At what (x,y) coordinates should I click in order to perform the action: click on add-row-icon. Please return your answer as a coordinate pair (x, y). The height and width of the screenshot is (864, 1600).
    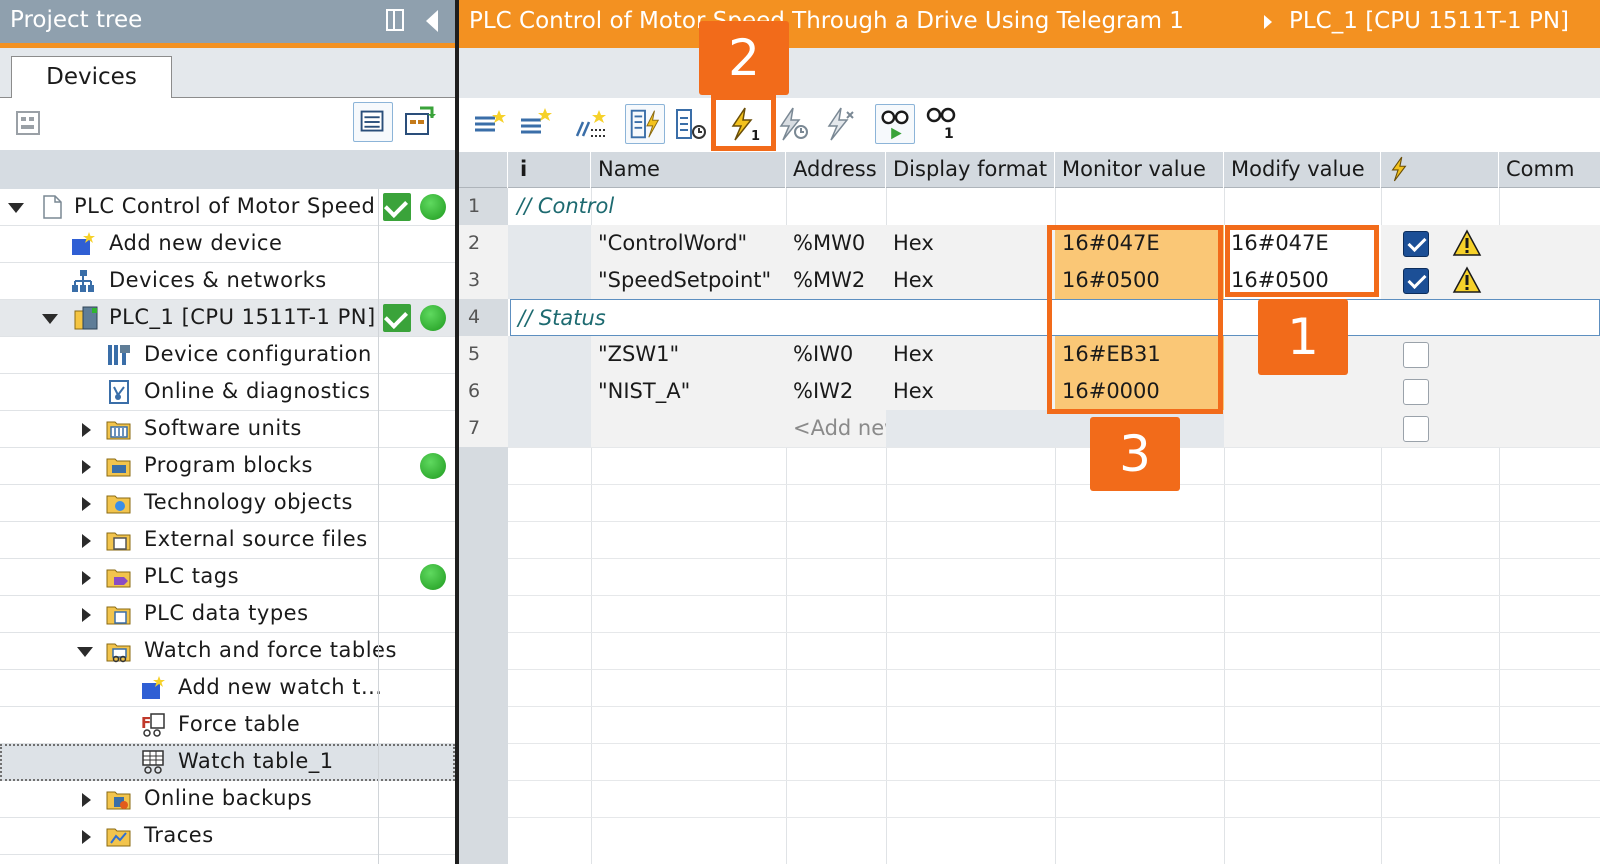
    Looking at the image, I should click on (535, 124).